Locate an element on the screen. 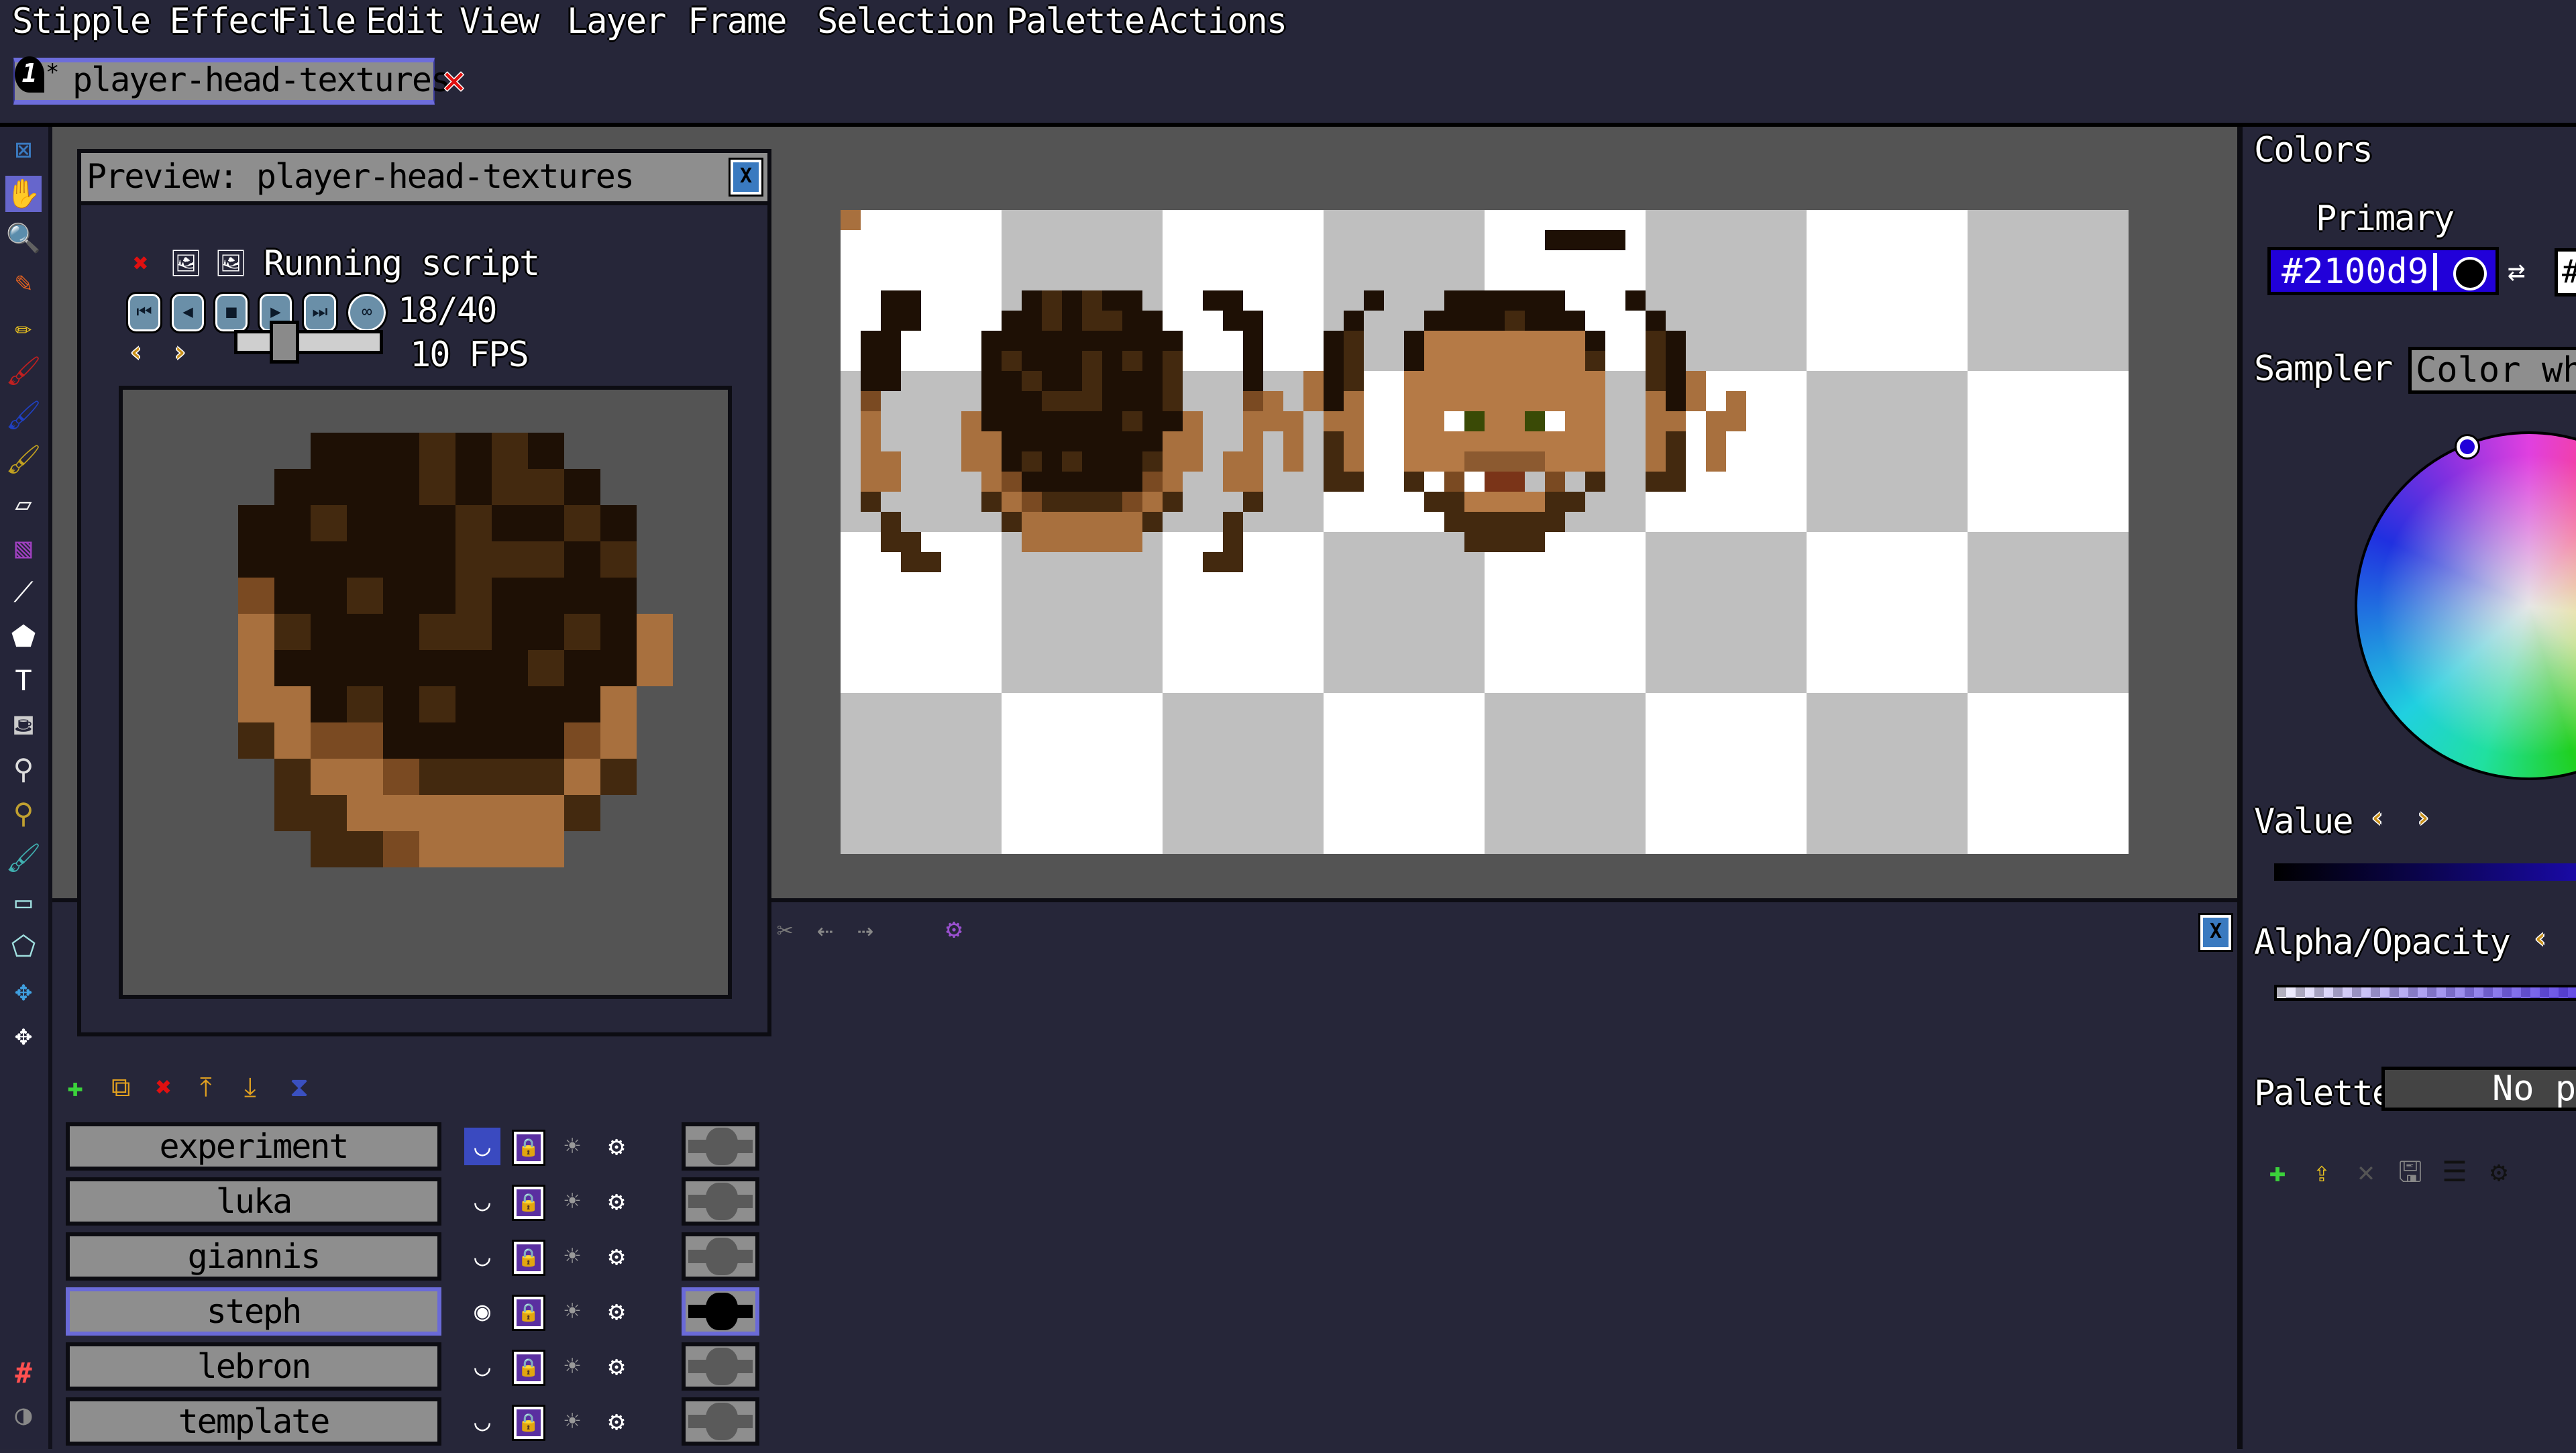 The image size is (2576, 1453). primary-hex-input: #2100d9 is located at coordinates (2383, 271).